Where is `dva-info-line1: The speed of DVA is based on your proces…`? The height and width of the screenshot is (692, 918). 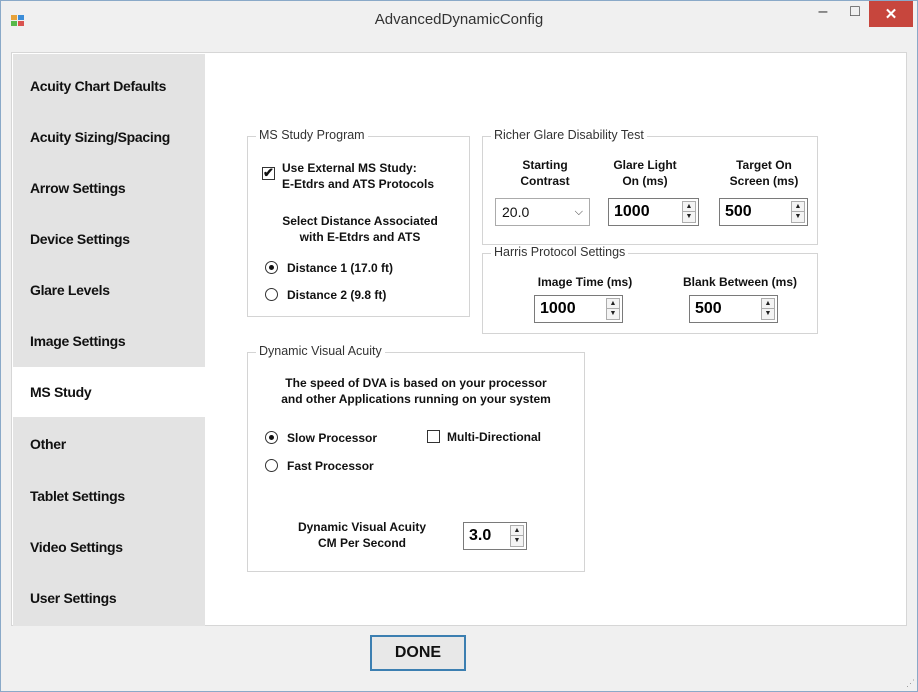
dva-info-line1: The speed of DVA is based on your proces… is located at coordinates (416, 383).